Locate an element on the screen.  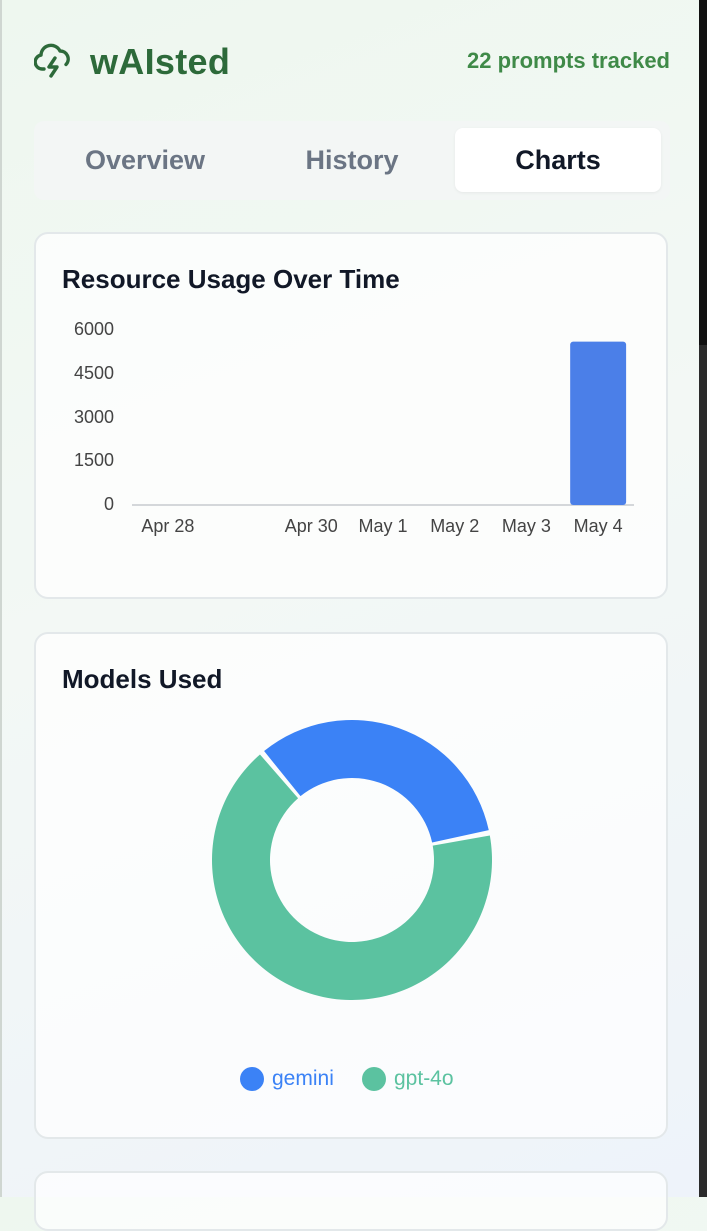
donut-slice-gemini is located at coordinates (376, 781).